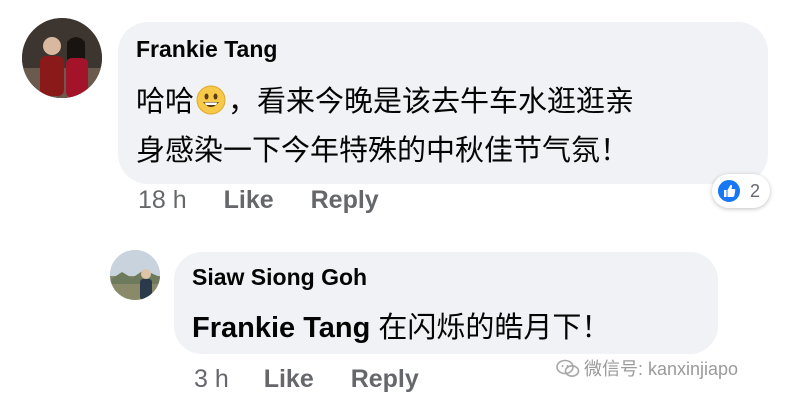 Image resolution: width=800 pixels, height=408 pixels. Describe the element at coordinates (289, 379) in the screenshot. I see `reply-like-button: Like` at that location.